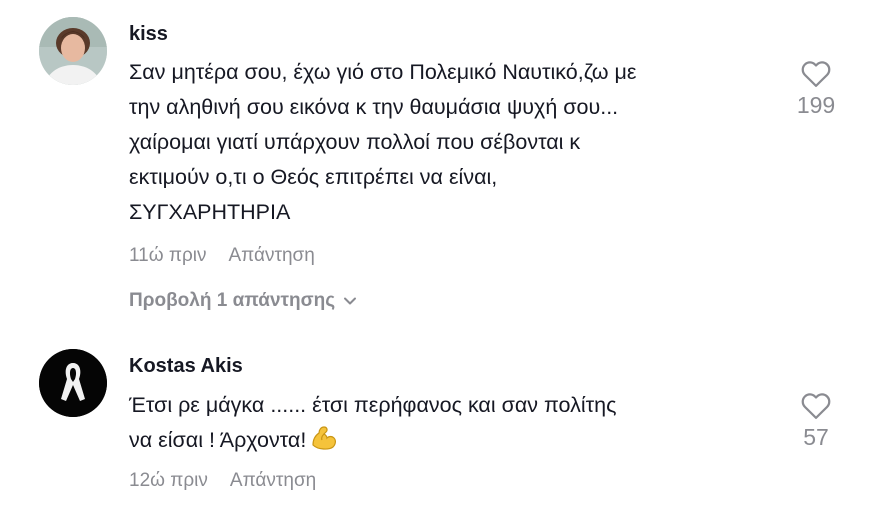 This screenshot has height=518, width=880. What do you see at coordinates (222, 481) in the screenshot?
I see `comment-meta: 12ώ πριν Απάντηση` at bounding box center [222, 481].